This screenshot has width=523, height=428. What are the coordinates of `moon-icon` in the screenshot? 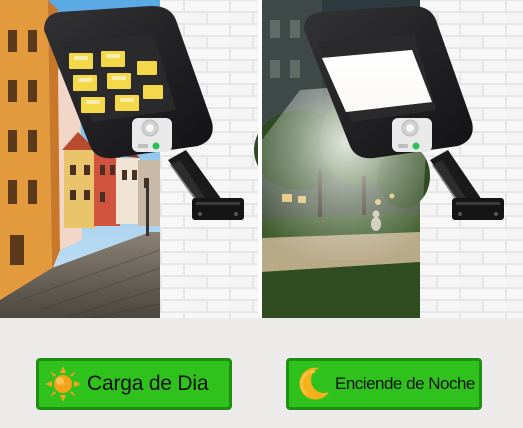 It's located at (314, 383).